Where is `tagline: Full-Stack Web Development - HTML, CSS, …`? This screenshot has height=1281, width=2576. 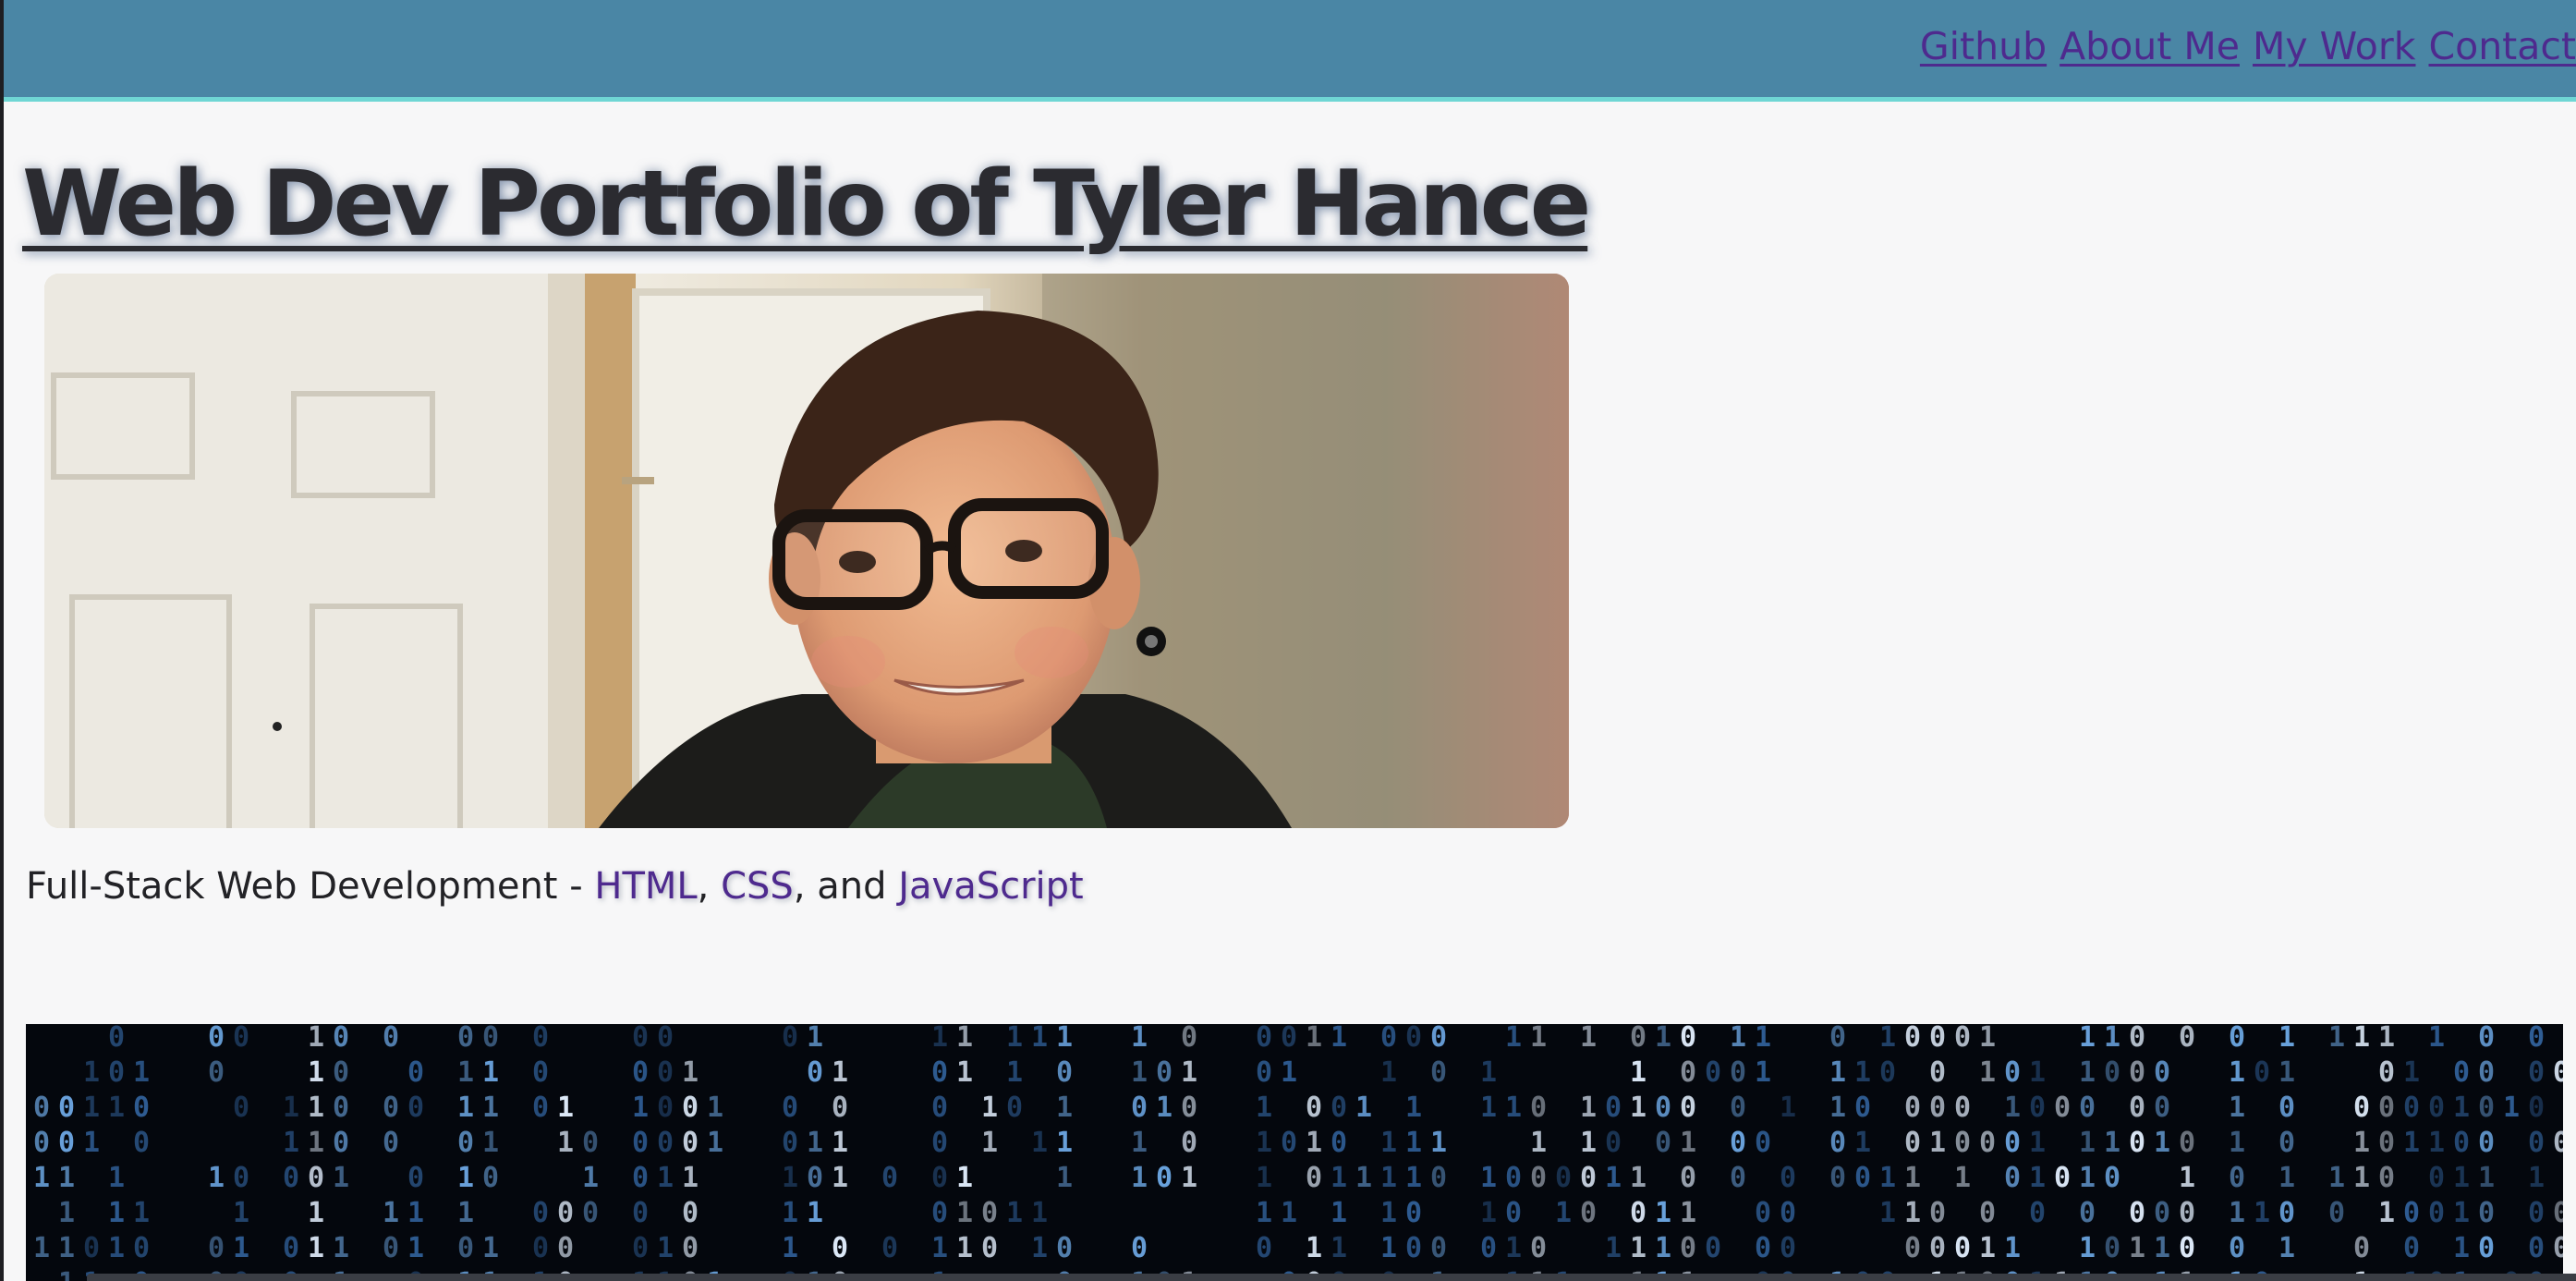
tagline: Full-Stack Web Development - HTML, CSS, … is located at coordinates (555, 887).